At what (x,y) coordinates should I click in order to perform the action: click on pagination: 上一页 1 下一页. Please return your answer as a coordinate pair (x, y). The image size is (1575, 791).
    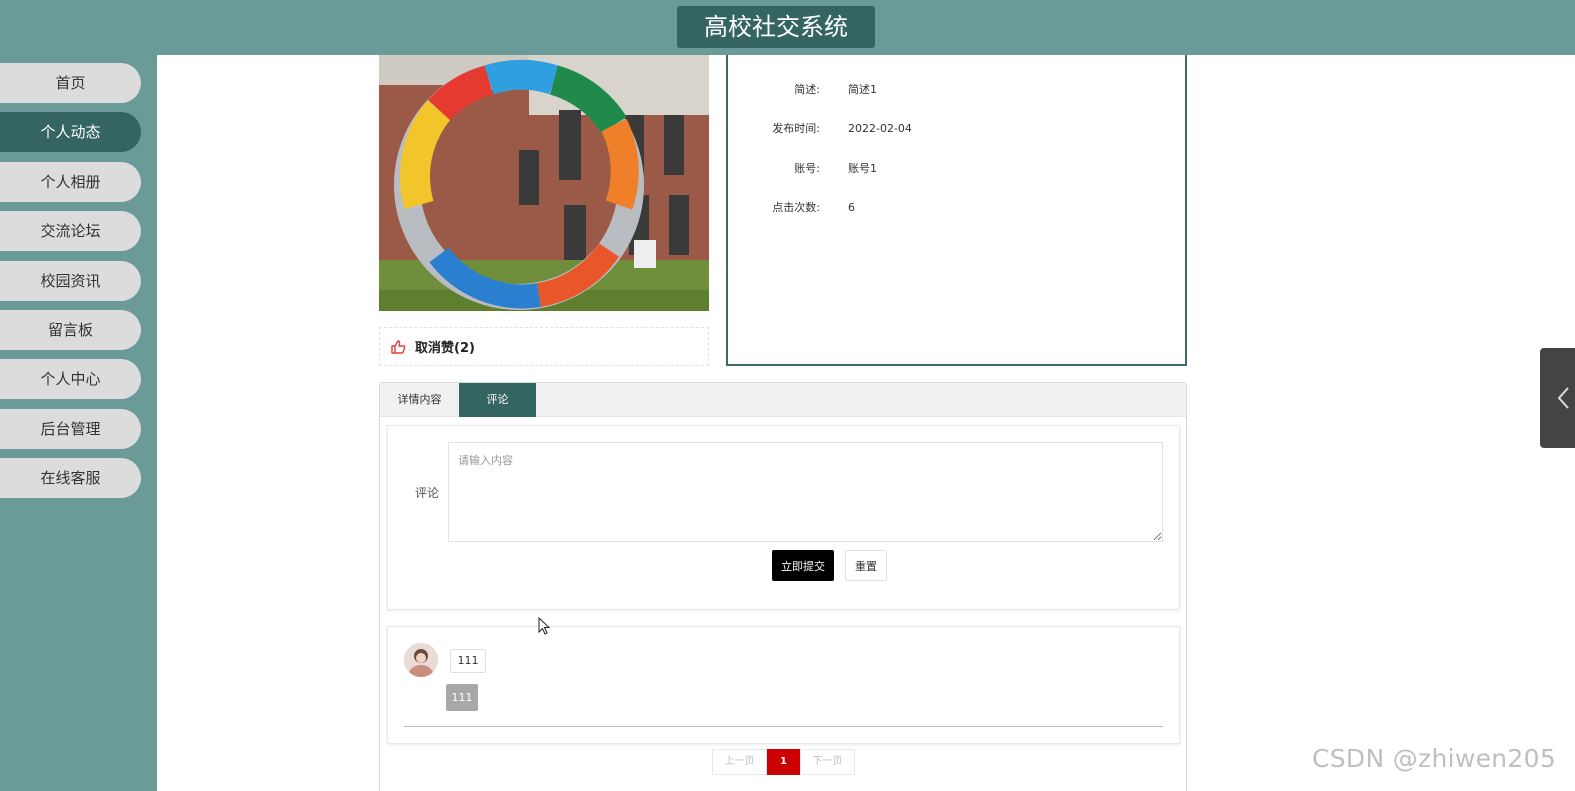
    Looking at the image, I should click on (783, 762).